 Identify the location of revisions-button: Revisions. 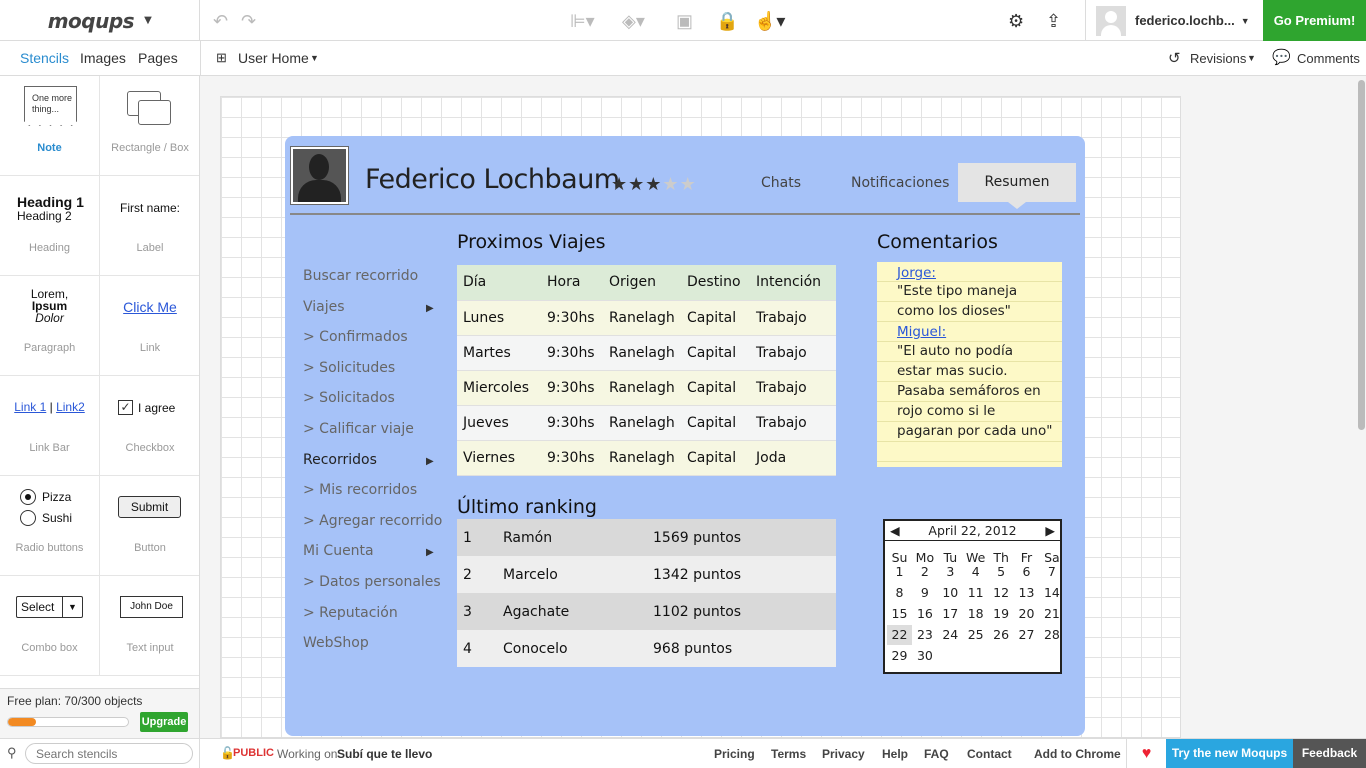
(1218, 58).